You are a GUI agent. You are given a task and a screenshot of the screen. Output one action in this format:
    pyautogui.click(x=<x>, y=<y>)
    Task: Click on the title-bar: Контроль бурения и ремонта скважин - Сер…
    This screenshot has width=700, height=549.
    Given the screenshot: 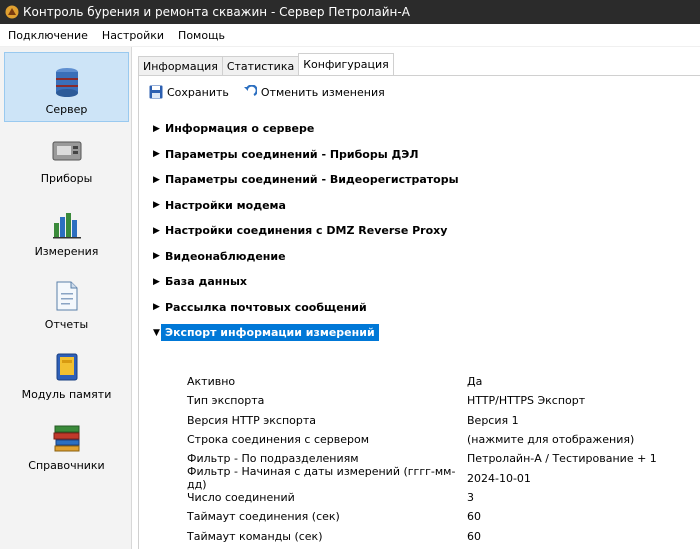 What is the action you would take?
    pyautogui.click(x=350, y=12)
    